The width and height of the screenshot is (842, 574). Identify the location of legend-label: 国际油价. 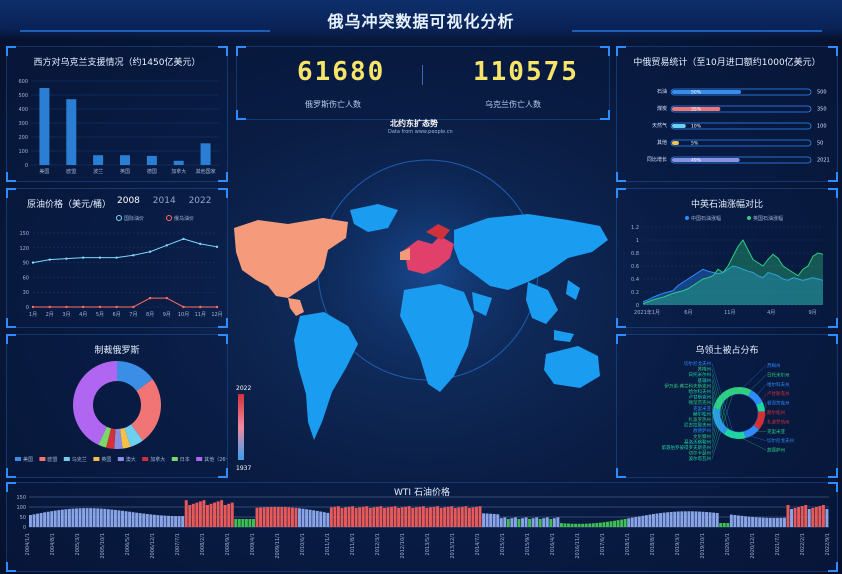
(134, 218).